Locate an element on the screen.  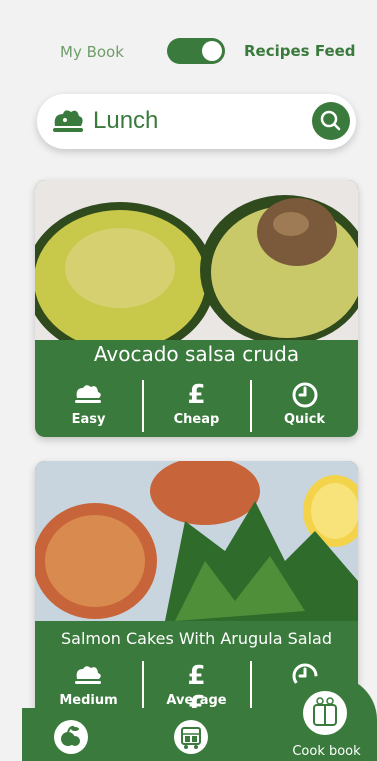
search-bar is located at coordinates (196, 121).